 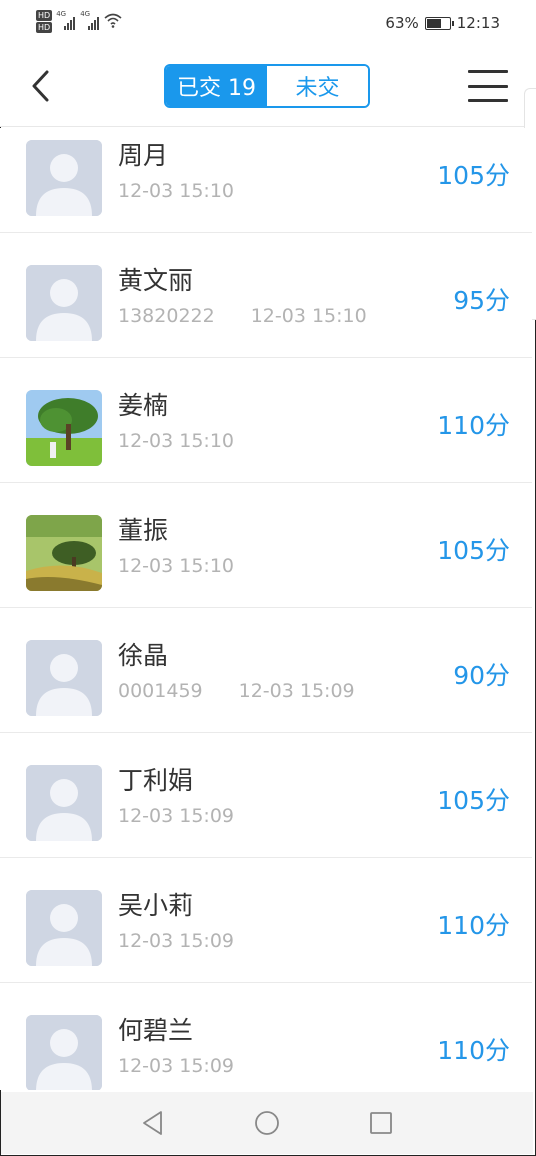 I want to click on nav-back-button, so click(x=153, y=1123).